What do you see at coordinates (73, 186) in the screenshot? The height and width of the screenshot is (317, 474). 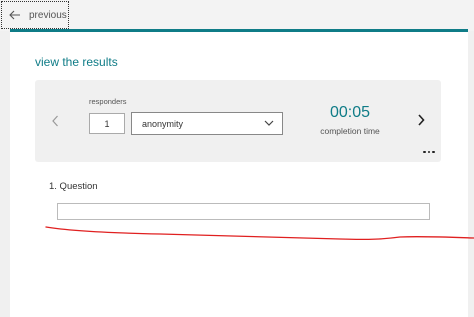 I see `question-label: 1. Question` at bounding box center [73, 186].